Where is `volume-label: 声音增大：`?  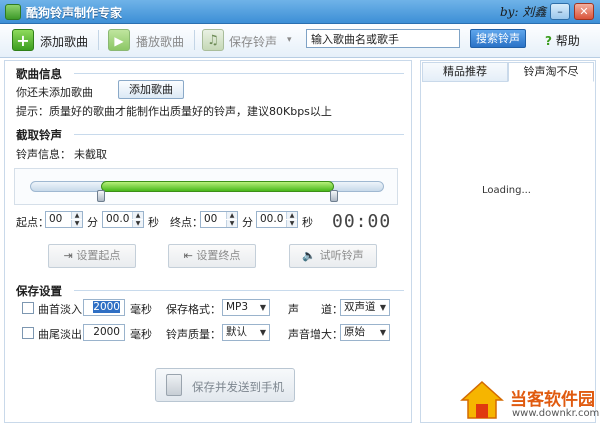
volume-label: 声音增大： is located at coordinates (315, 334).